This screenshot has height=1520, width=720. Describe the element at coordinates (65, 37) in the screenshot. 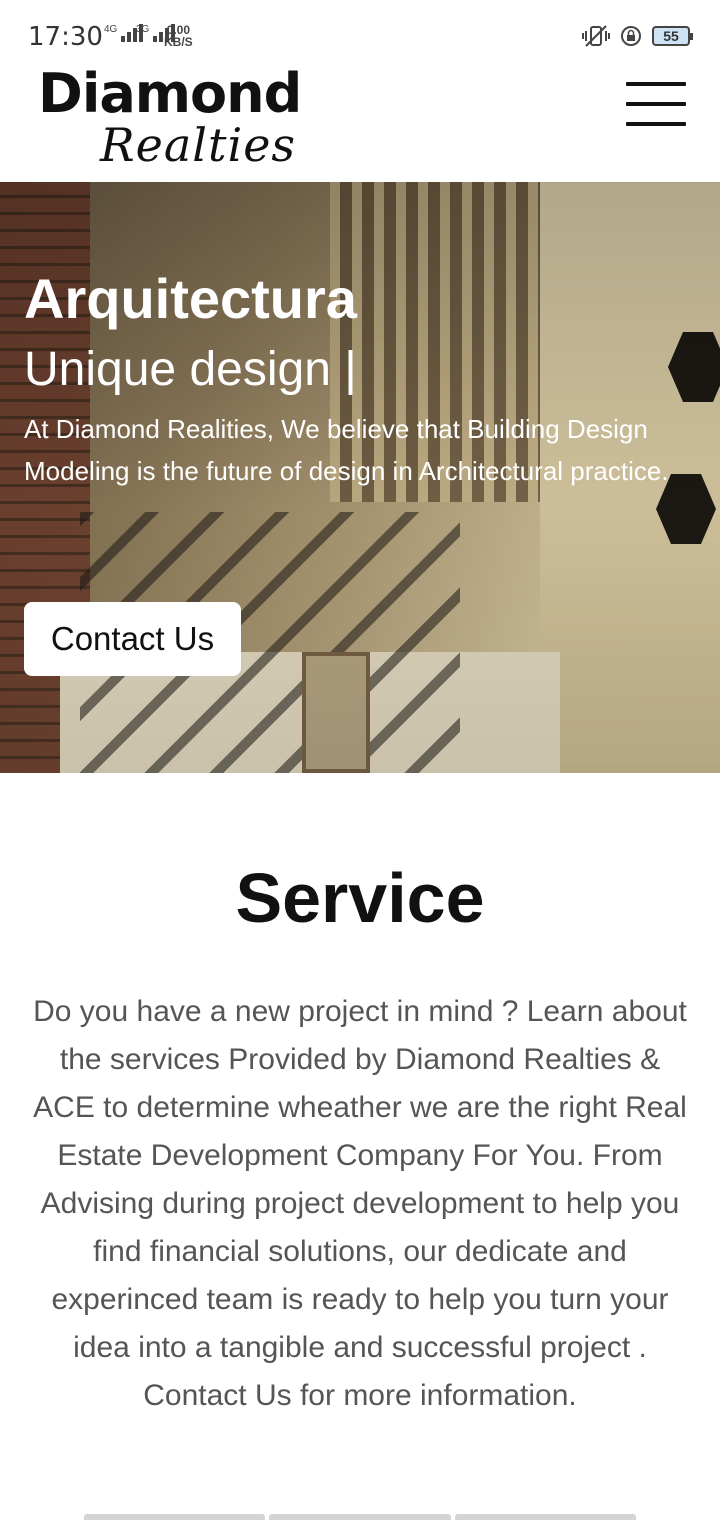

I see `status-time: 17:30` at that location.